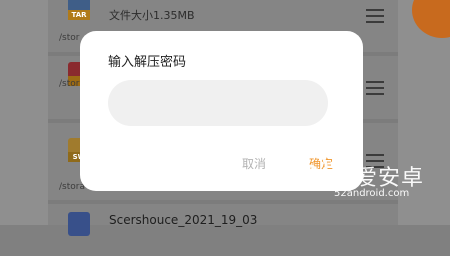 The height and width of the screenshot is (256, 450). I want to click on password-input, so click(218, 103).